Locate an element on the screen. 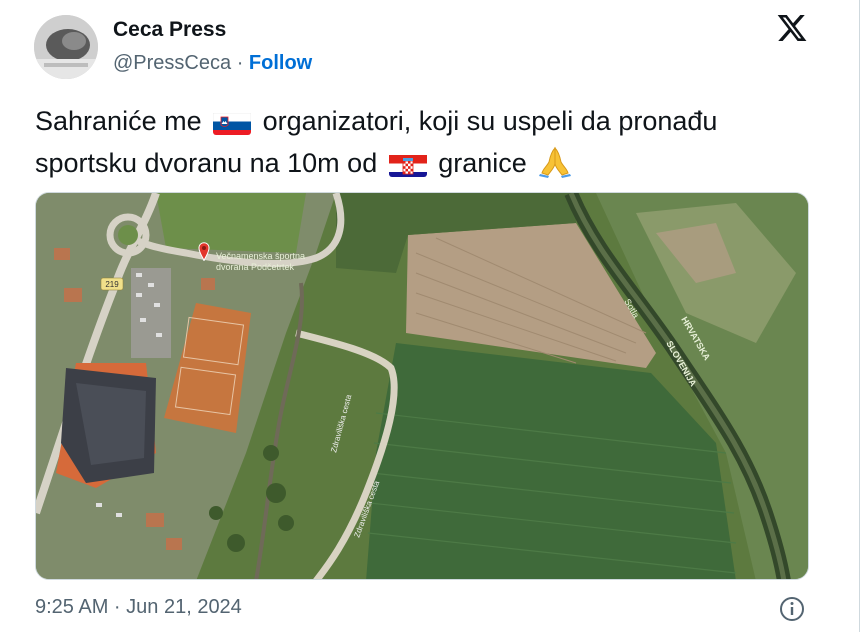  road-number-label: 219 is located at coordinates (112, 284).